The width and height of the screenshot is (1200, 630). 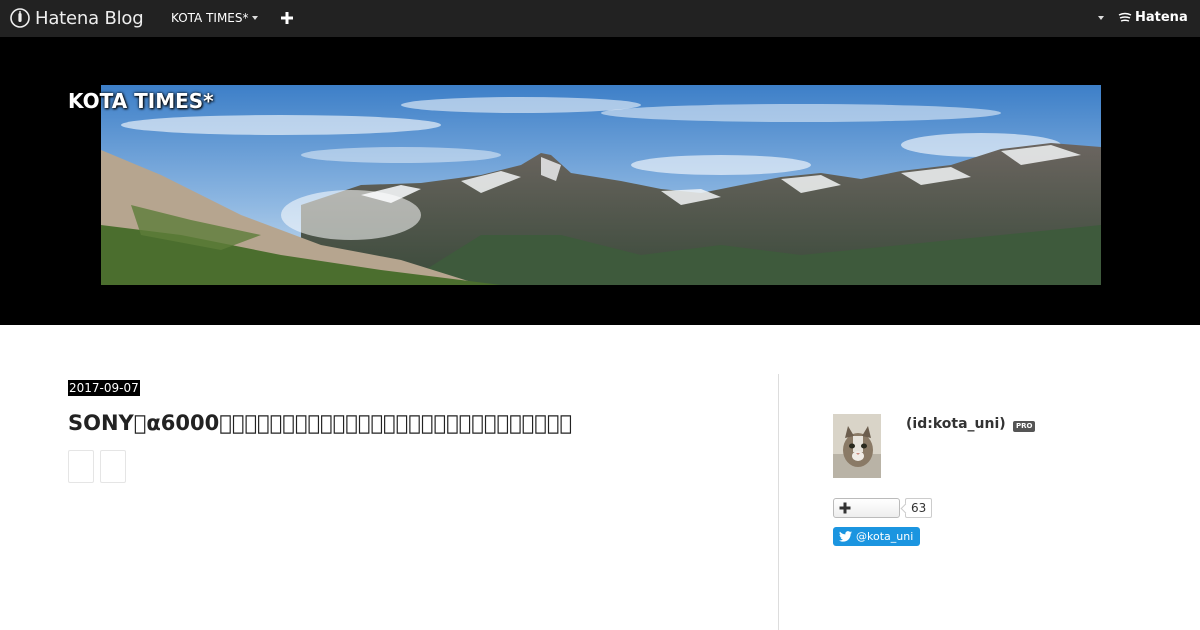 I want to click on profile-id: (id:kota_uni), so click(x=956, y=424).